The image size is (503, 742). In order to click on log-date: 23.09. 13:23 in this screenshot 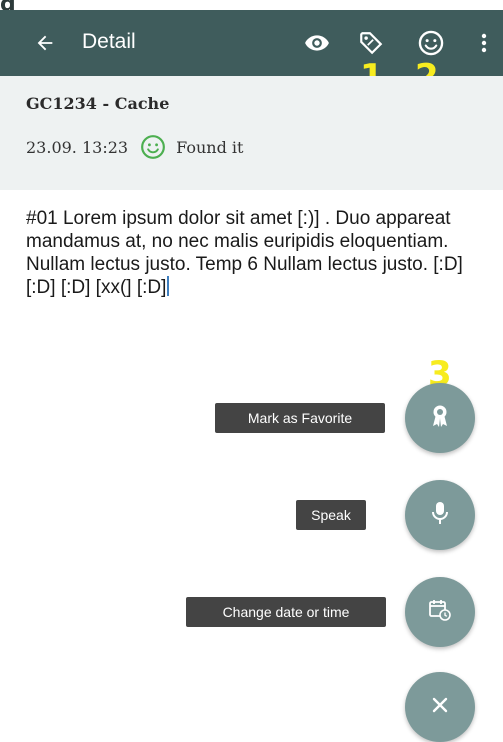, I will do `click(77, 147)`.